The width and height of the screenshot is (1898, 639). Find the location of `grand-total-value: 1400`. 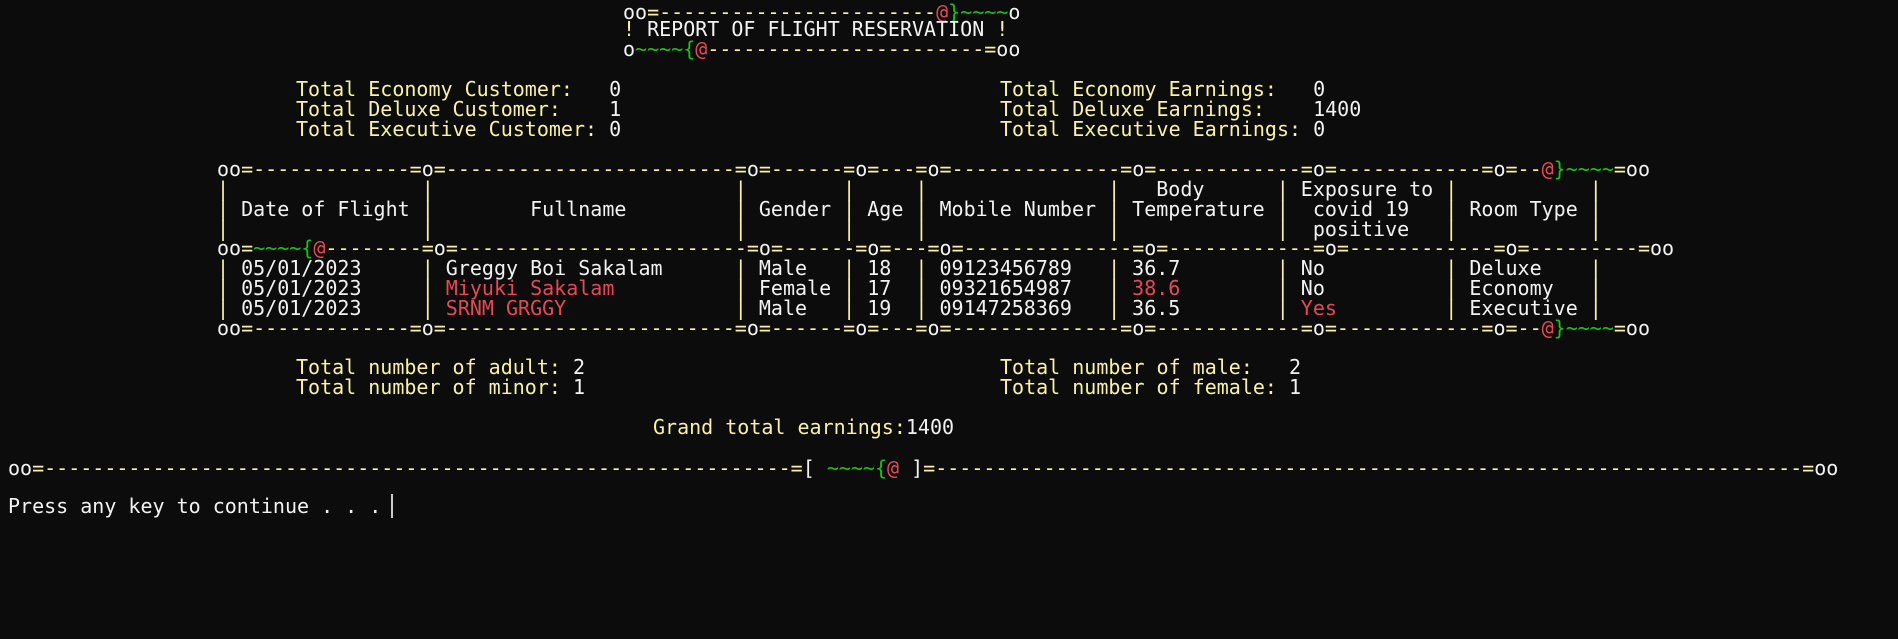

grand-total-value: 1400 is located at coordinates (930, 427).